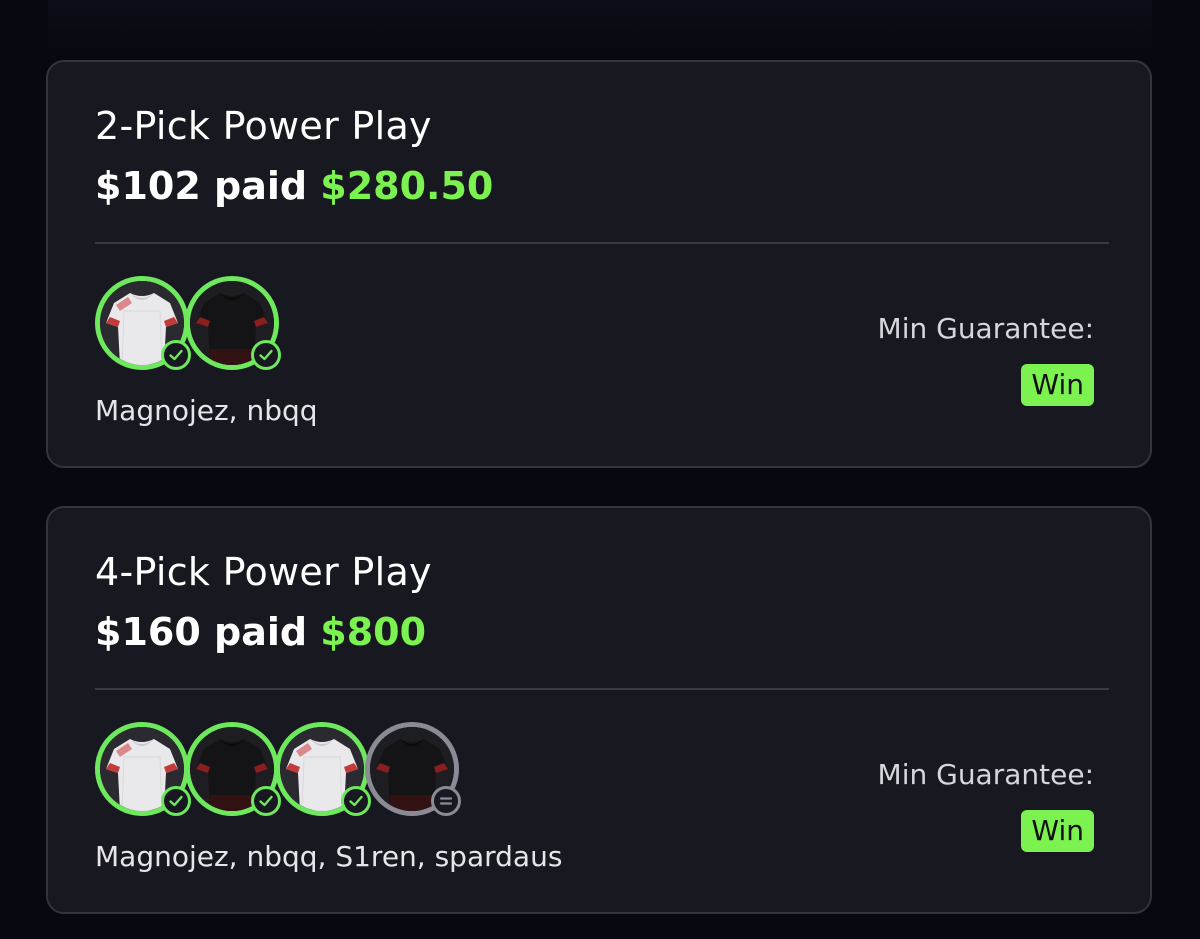 Image resolution: width=1200 pixels, height=939 pixels. What do you see at coordinates (263, 126) in the screenshot?
I see `entry-title: 2-Pick Power Play` at bounding box center [263, 126].